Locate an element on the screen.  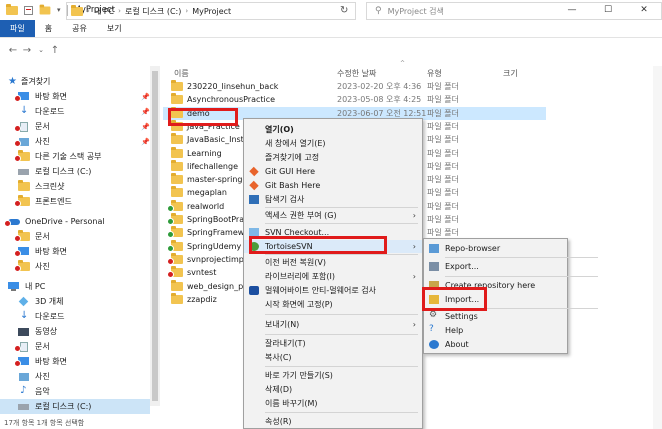
menu-item-open: 열기(O) is located at coordinates (333, 129).